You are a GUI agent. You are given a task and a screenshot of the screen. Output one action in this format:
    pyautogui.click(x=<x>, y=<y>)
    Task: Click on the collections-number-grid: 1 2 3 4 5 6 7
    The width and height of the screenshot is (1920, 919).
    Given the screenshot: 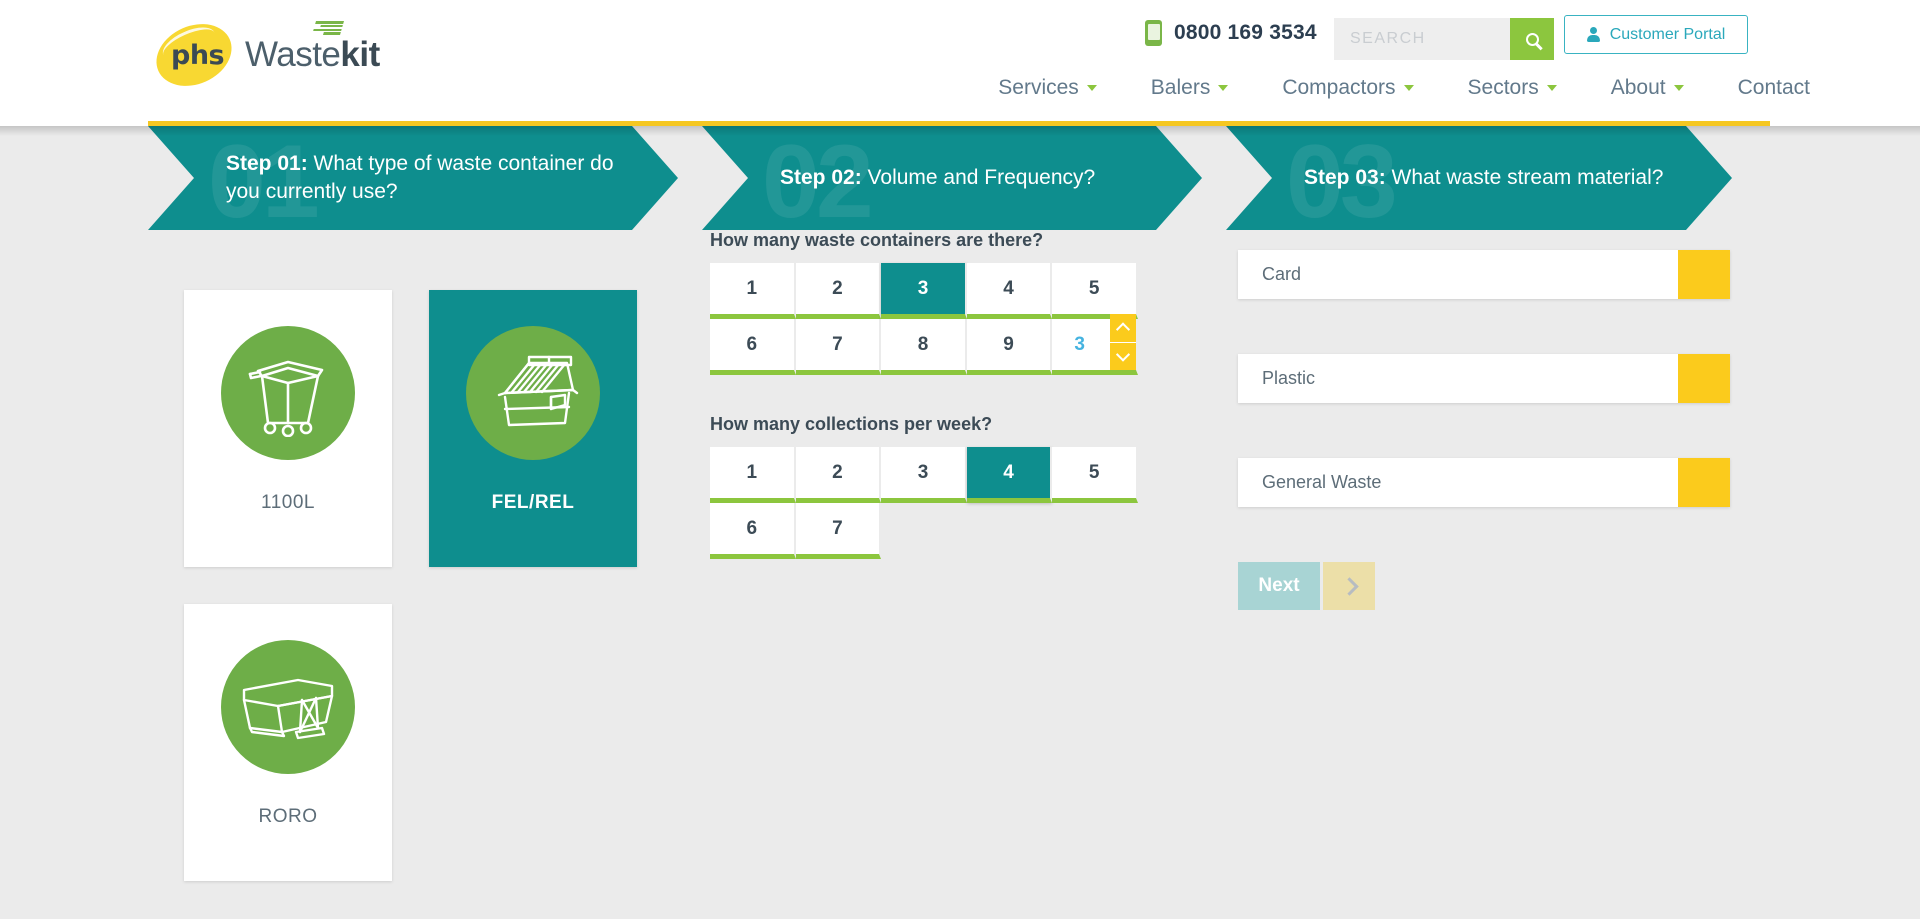 What is the action you would take?
    pyautogui.click(x=924, y=503)
    